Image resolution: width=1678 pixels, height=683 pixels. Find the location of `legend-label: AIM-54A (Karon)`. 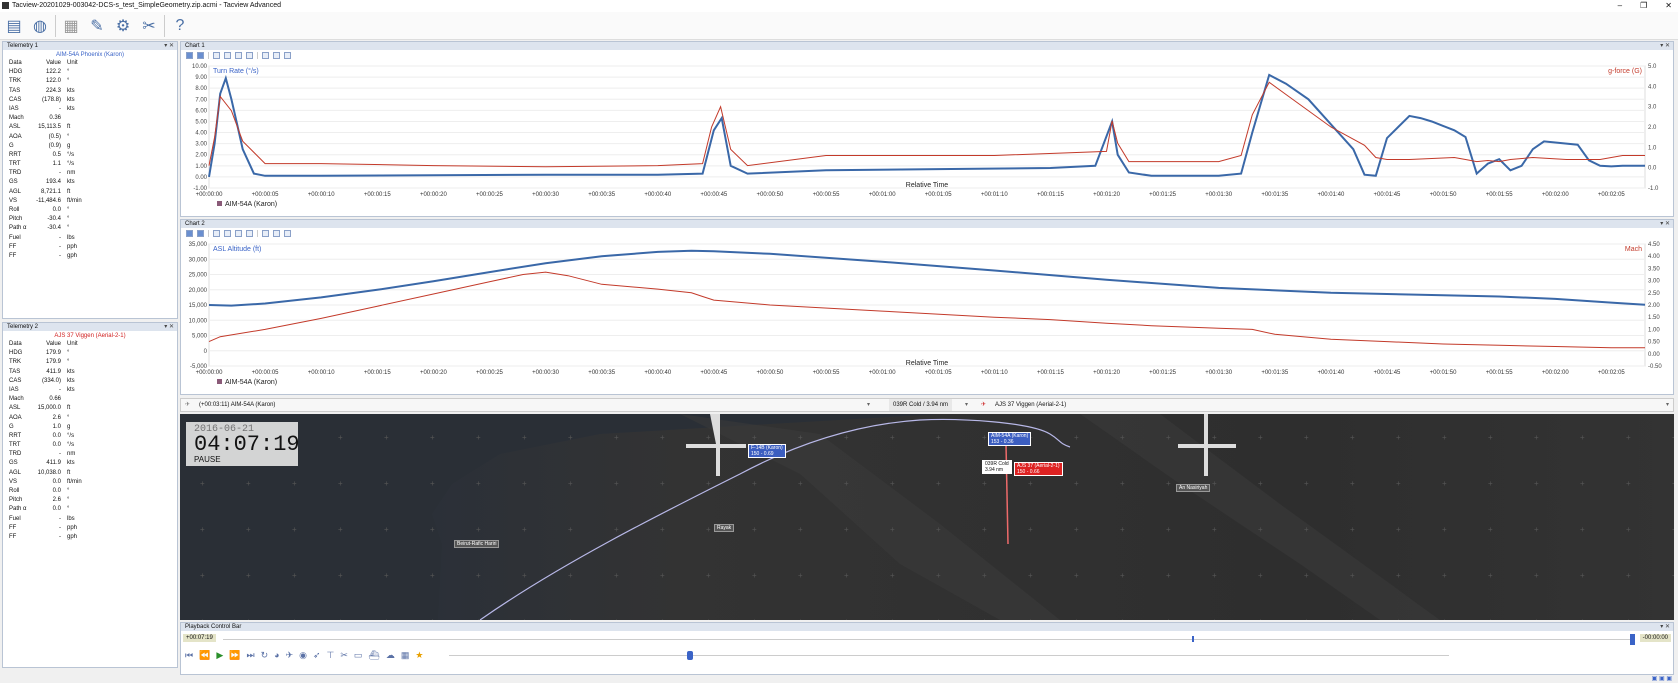

legend-label: AIM-54A (Karon) is located at coordinates (251, 204).